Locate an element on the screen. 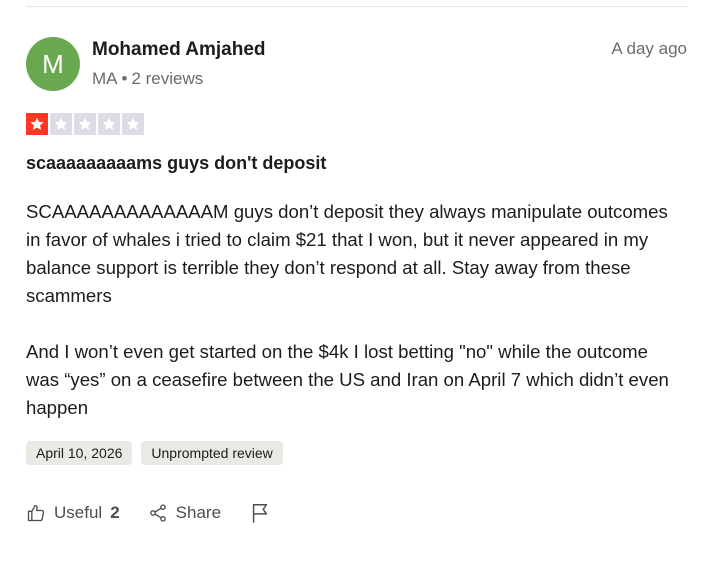  review-tags: April 10, 2026 Unprompted review is located at coordinates (154, 453).